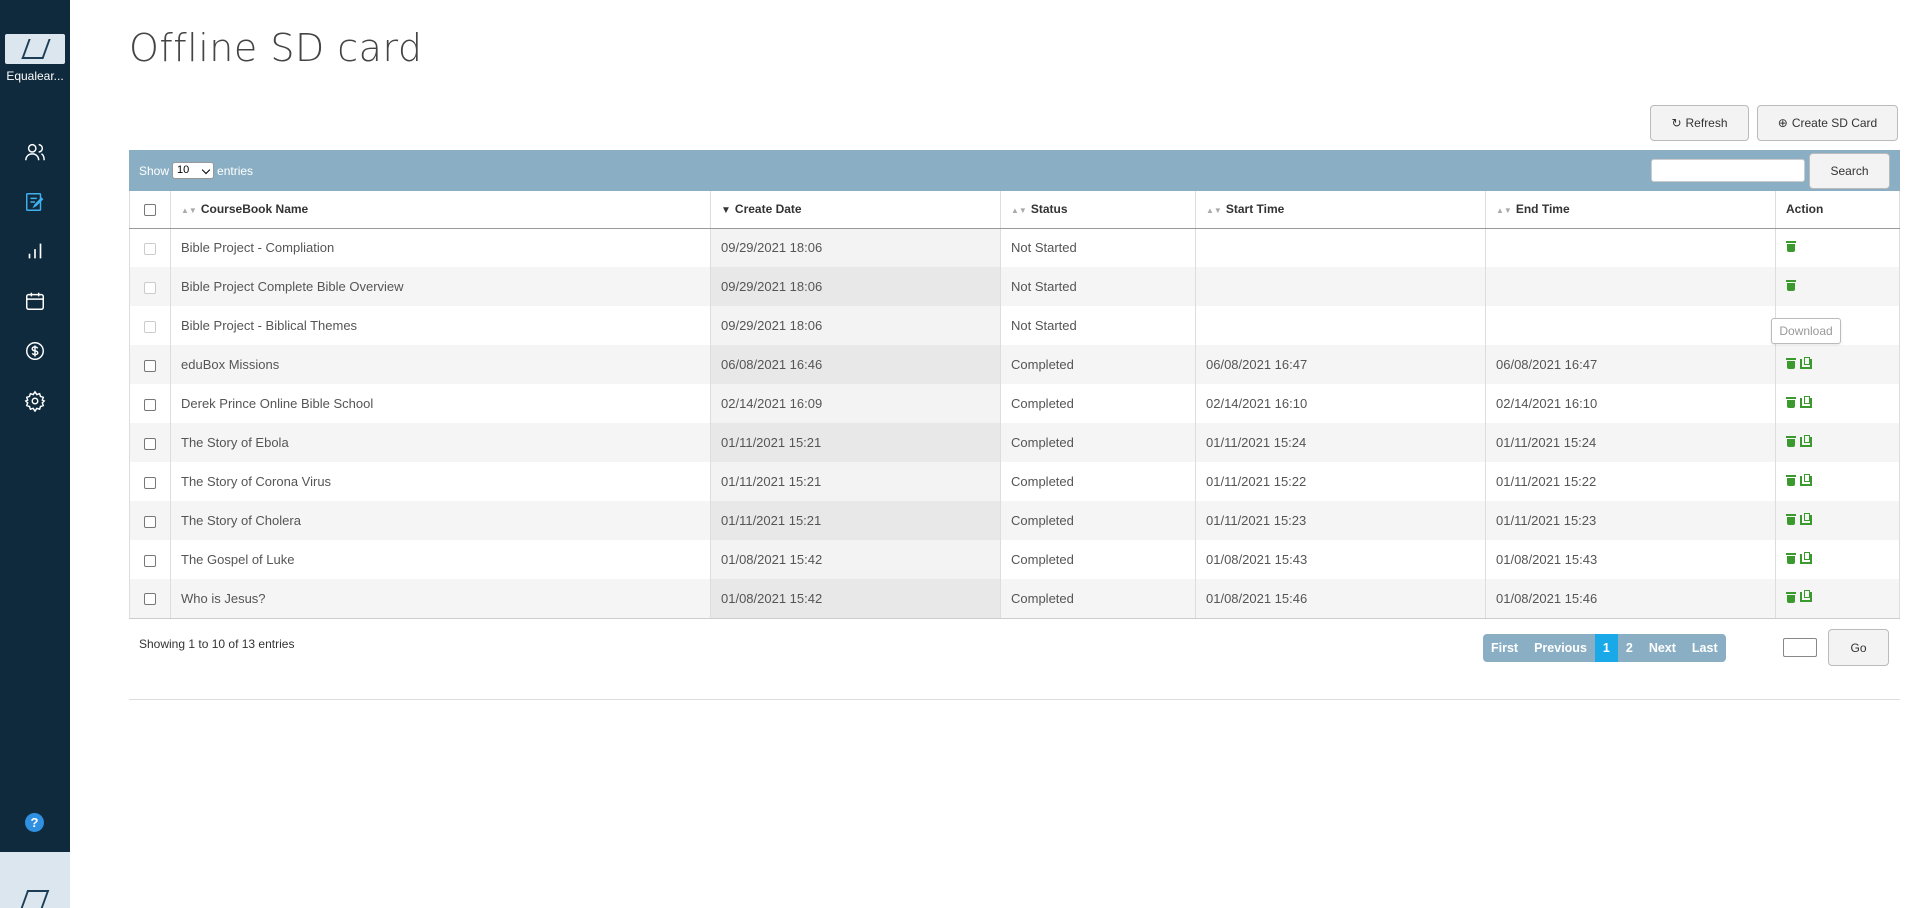 This screenshot has height=908, width=1920. What do you see at coordinates (440, 325) in the screenshot?
I see `coursebook-name: Bible Project - Biblical Themes` at bounding box center [440, 325].